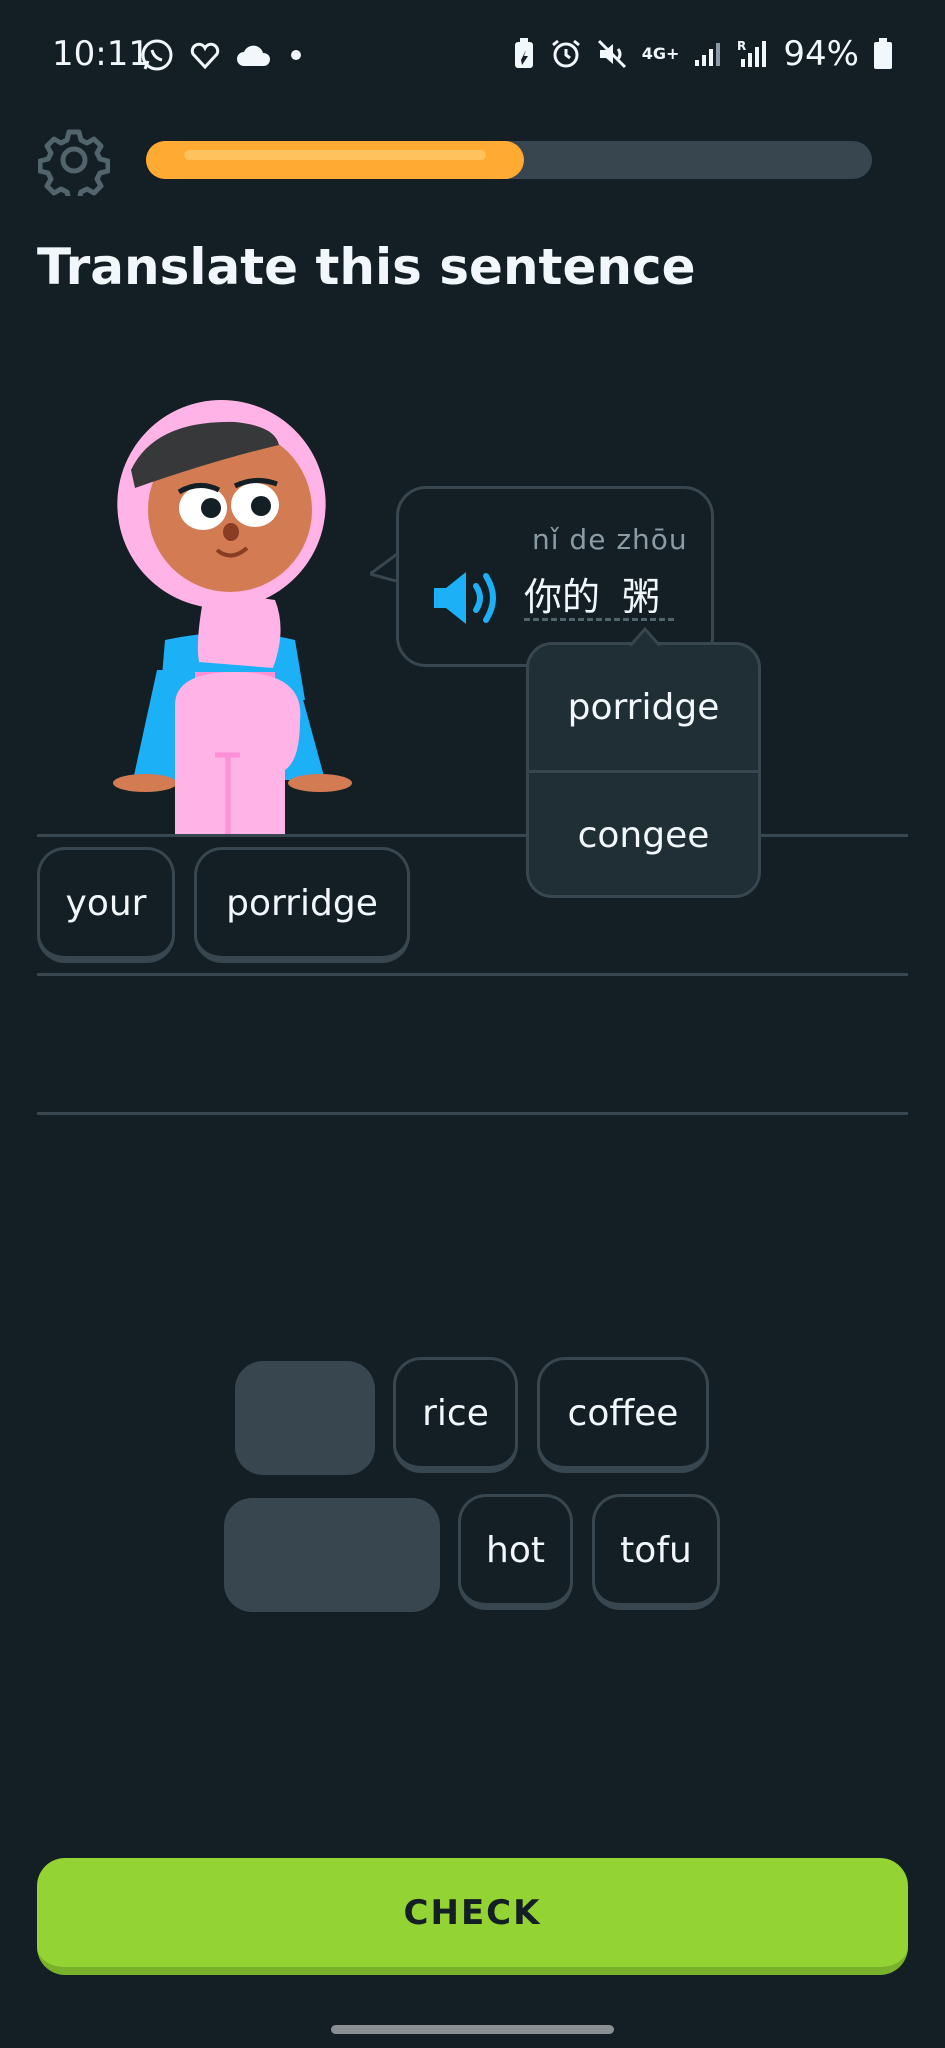 This screenshot has height=2048, width=945. What do you see at coordinates (101, 54) in the screenshot?
I see `status-time: 10:11` at bounding box center [101, 54].